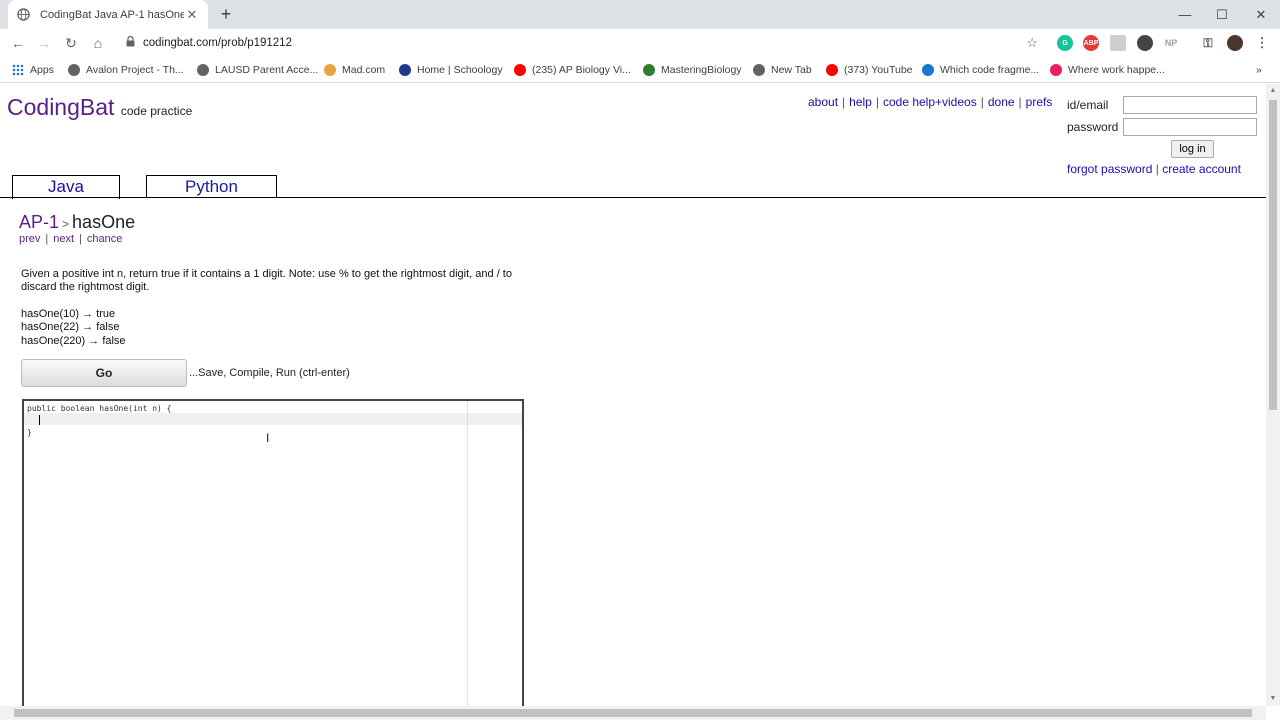 The height and width of the screenshot is (720, 1280). Describe the element at coordinates (1259, 14) in the screenshot. I see `window-close-icon: ✕` at that location.